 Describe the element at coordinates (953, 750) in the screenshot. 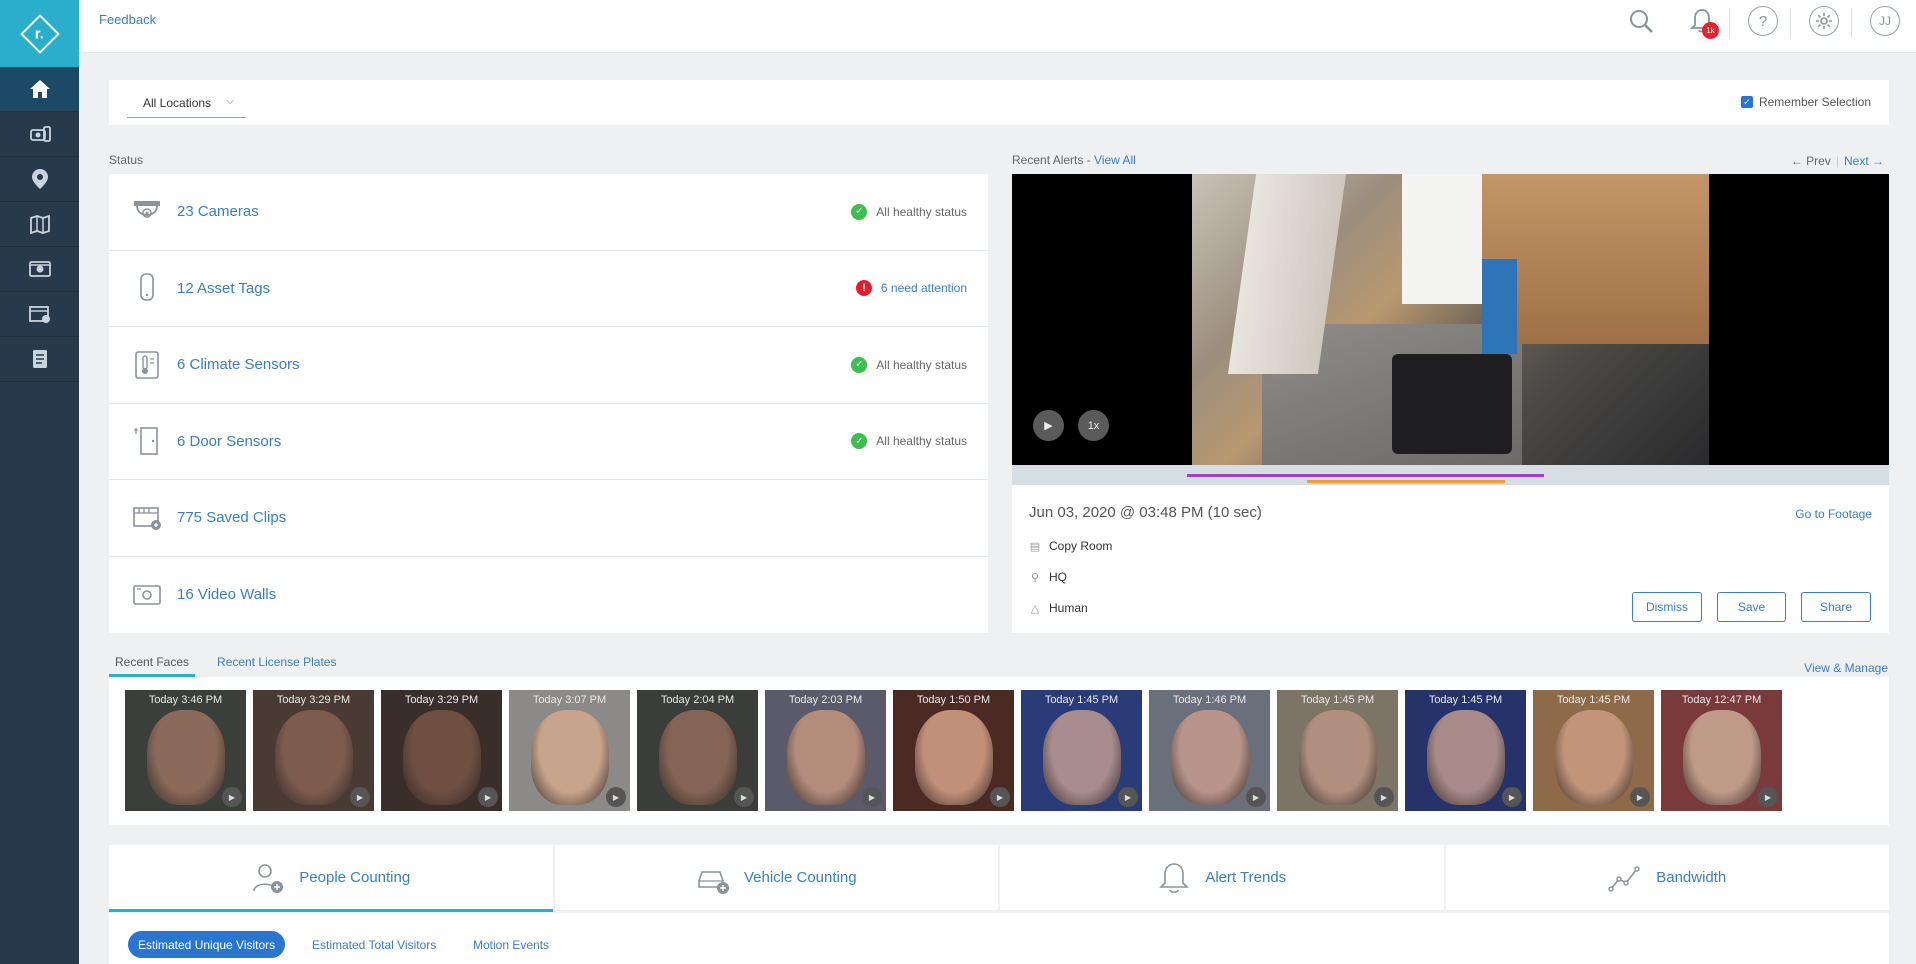

I see `face-thumbnail: Today 1:50 PM ▶` at that location.